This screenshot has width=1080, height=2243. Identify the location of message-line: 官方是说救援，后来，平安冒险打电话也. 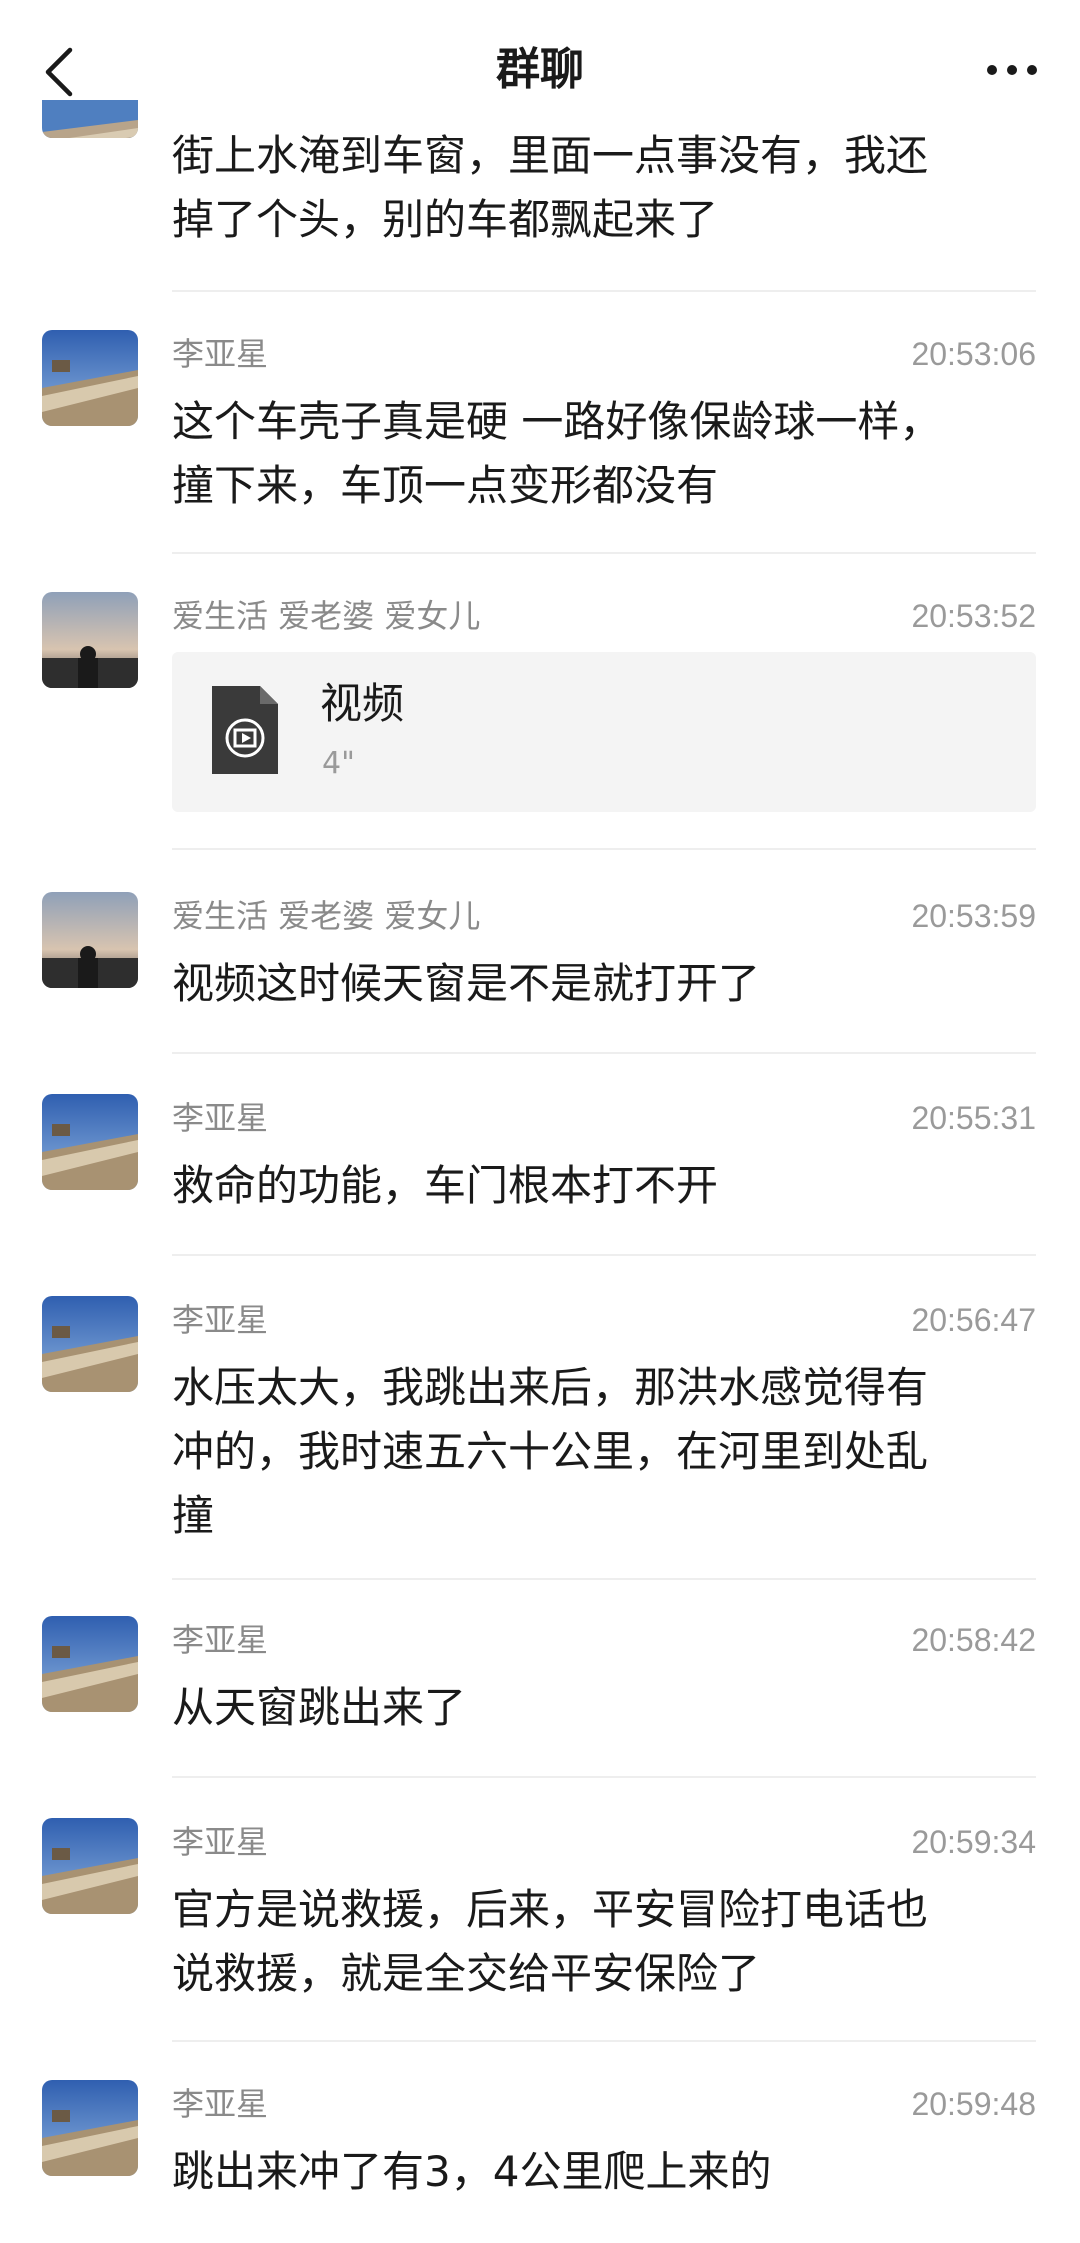
(550, 1909).